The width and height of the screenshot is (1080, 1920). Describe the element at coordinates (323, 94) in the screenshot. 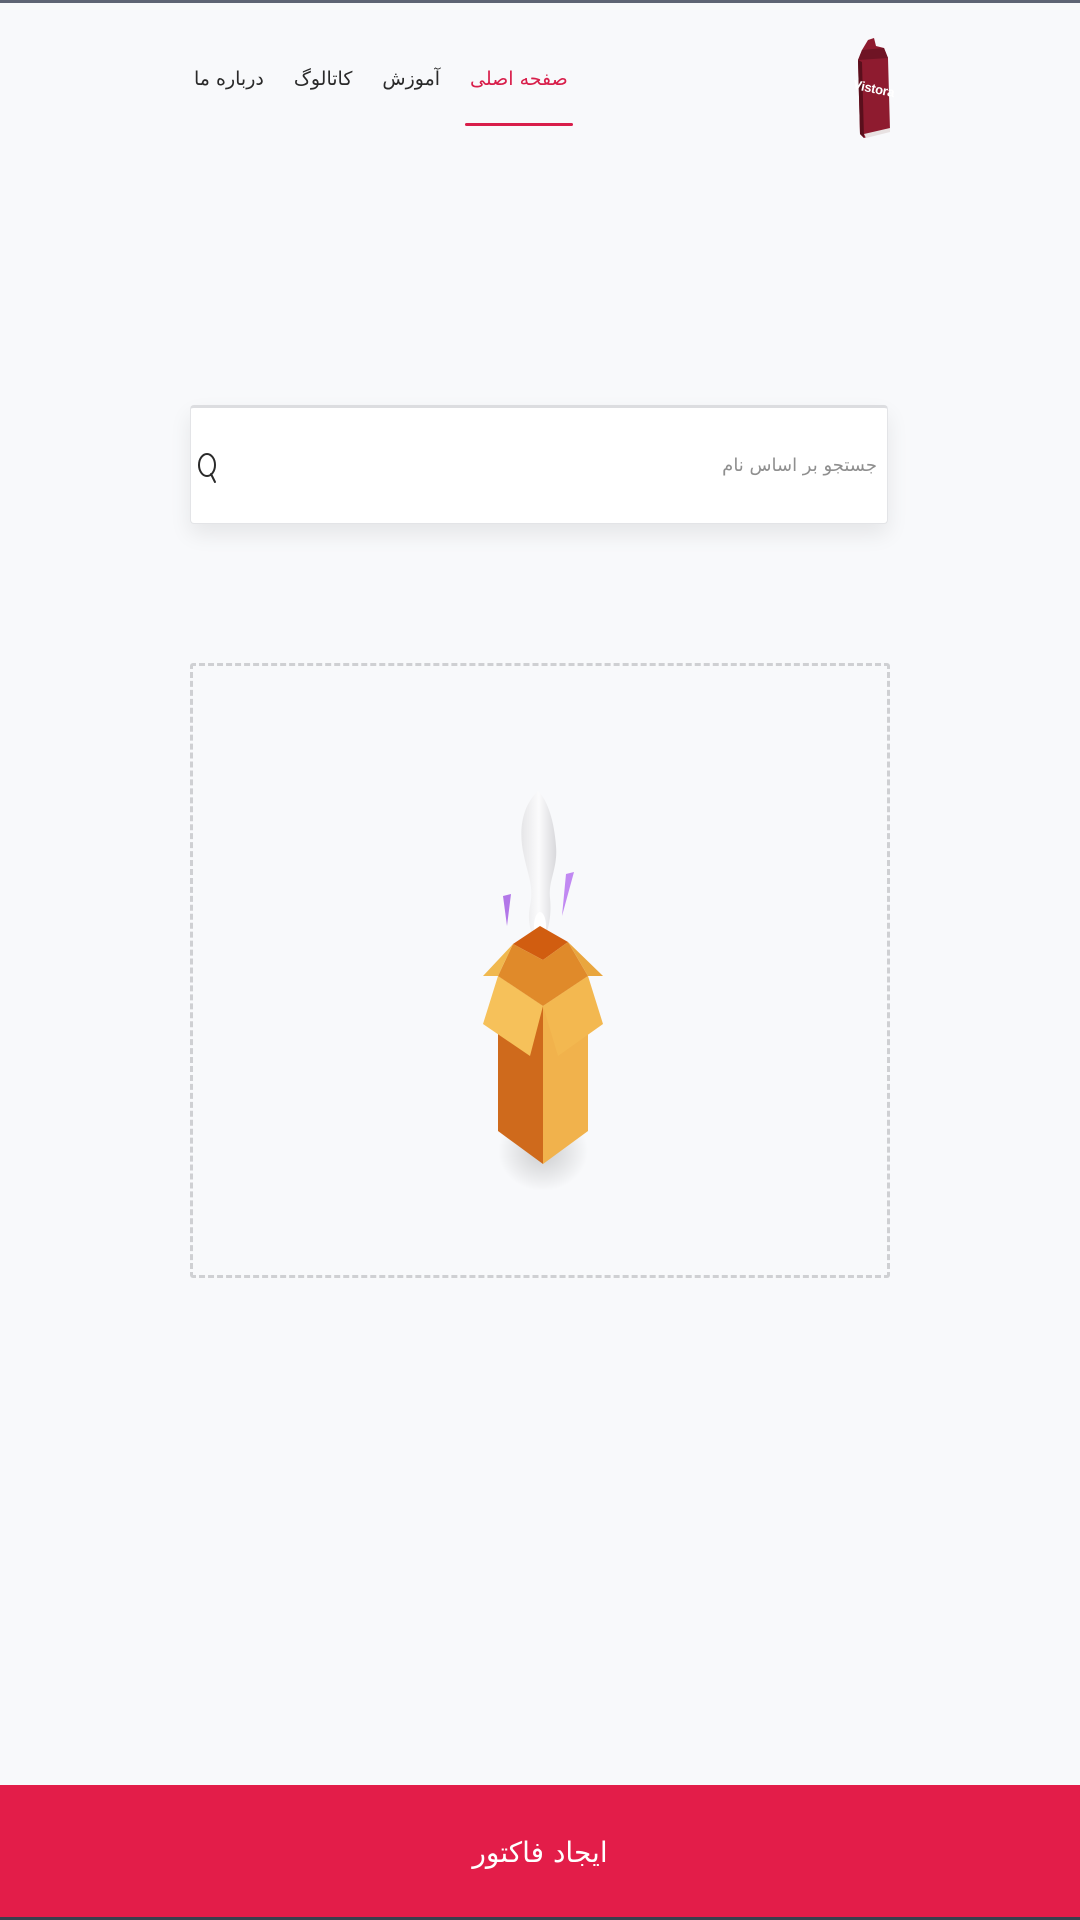

I see `nav-catalog: کاتالوگ` at that location.